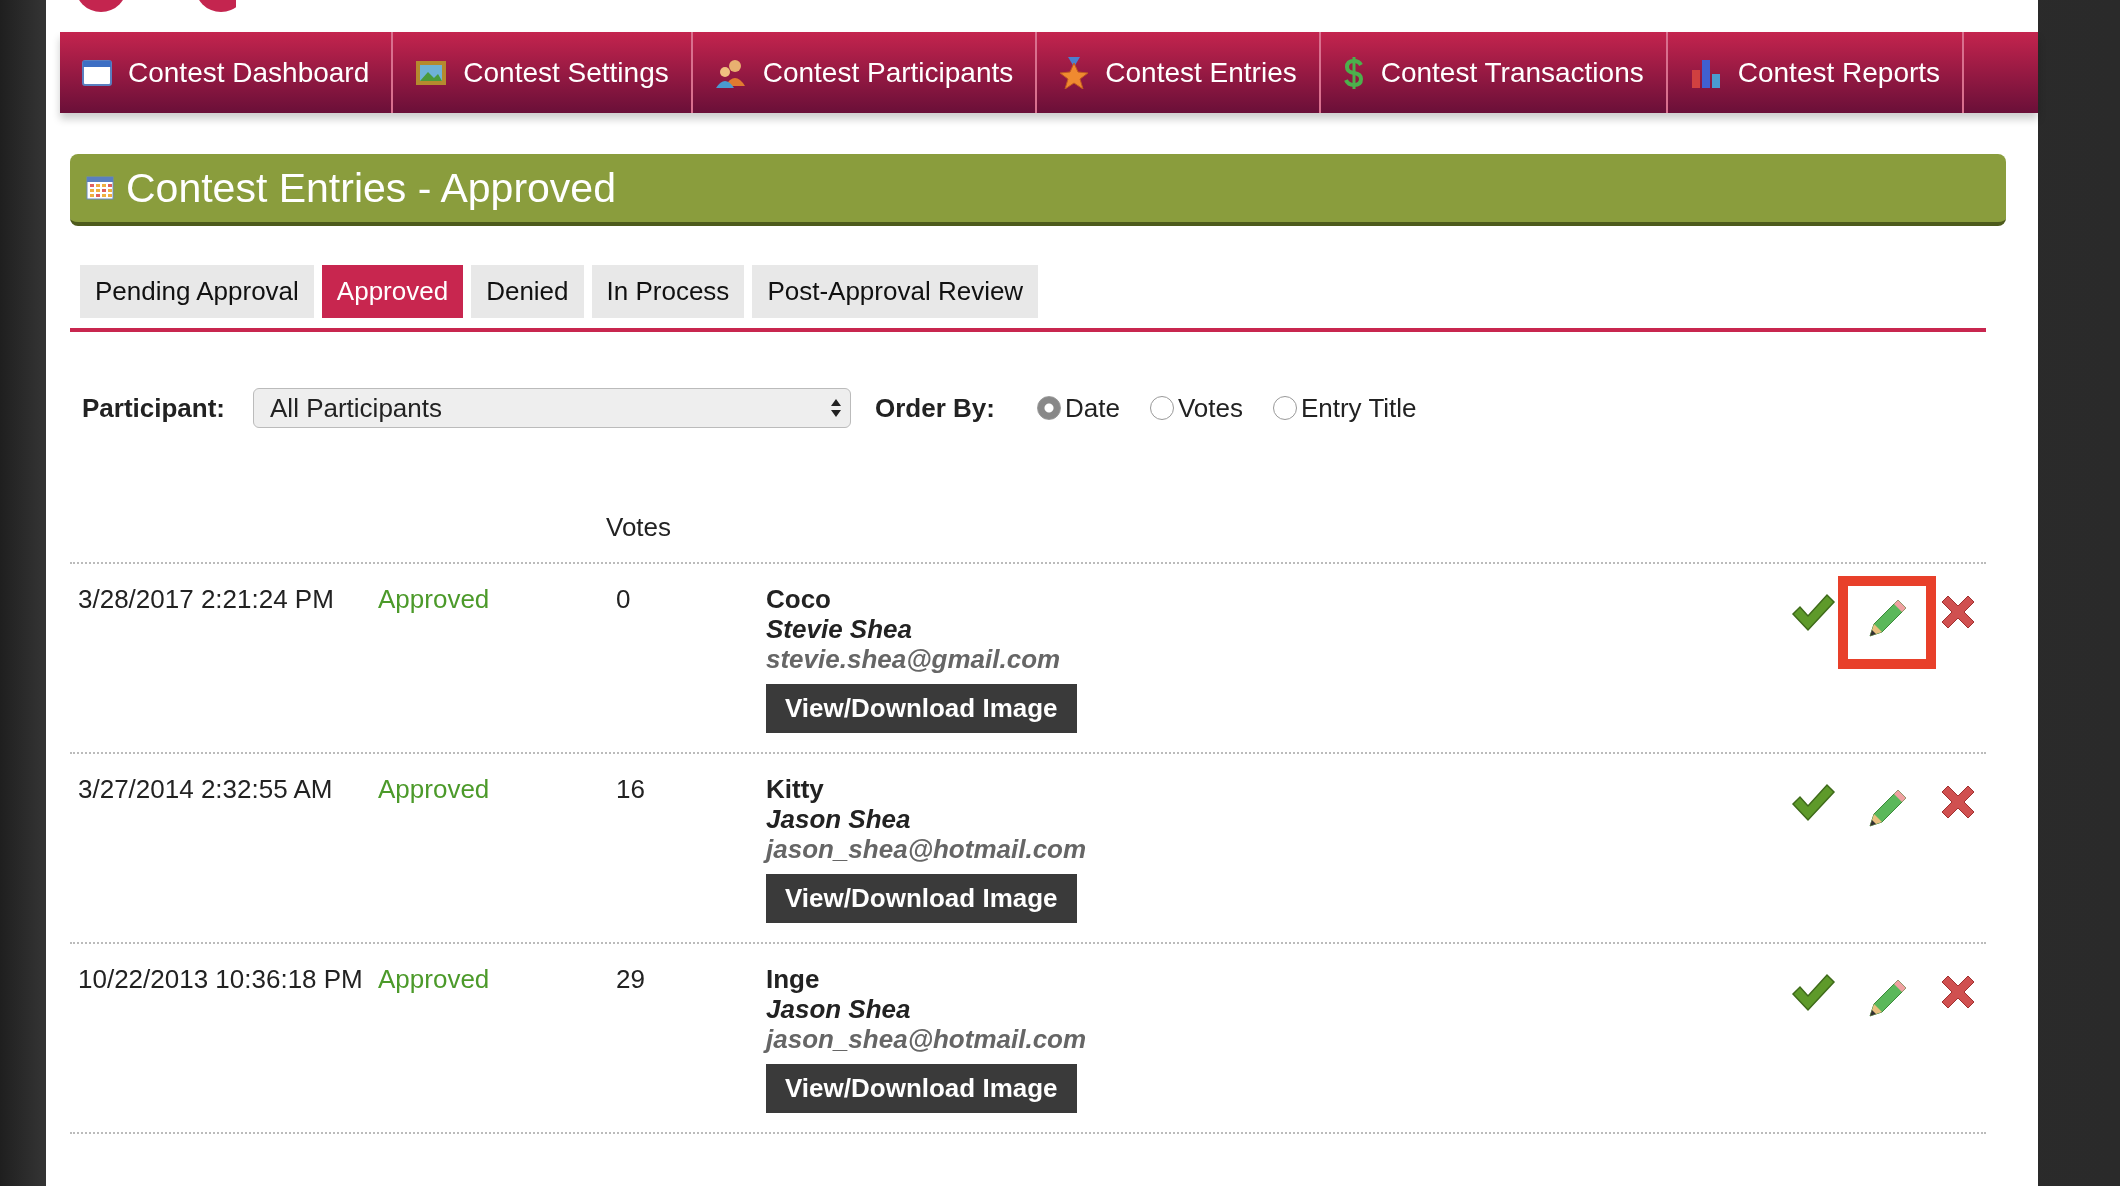  I want to click on nav-item: Contest Settings, so click(543, 72).